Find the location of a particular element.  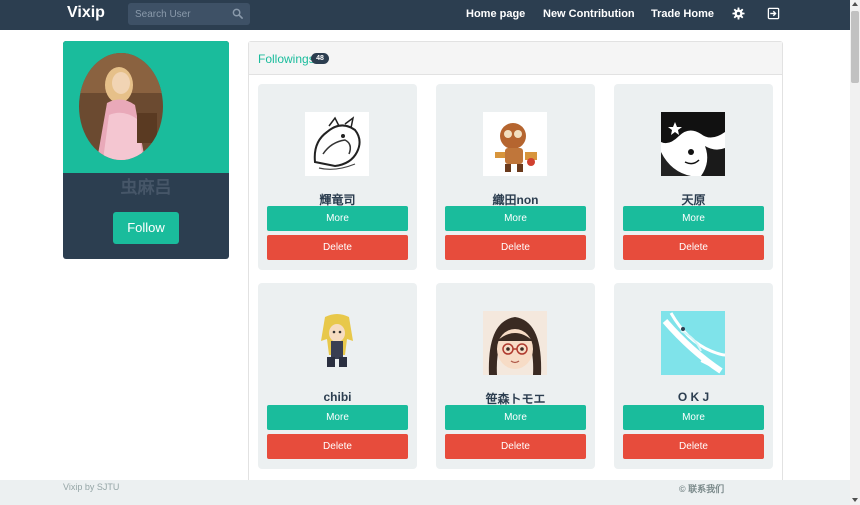

user-card: chibi More Delete is located at coordinates (337, 376).